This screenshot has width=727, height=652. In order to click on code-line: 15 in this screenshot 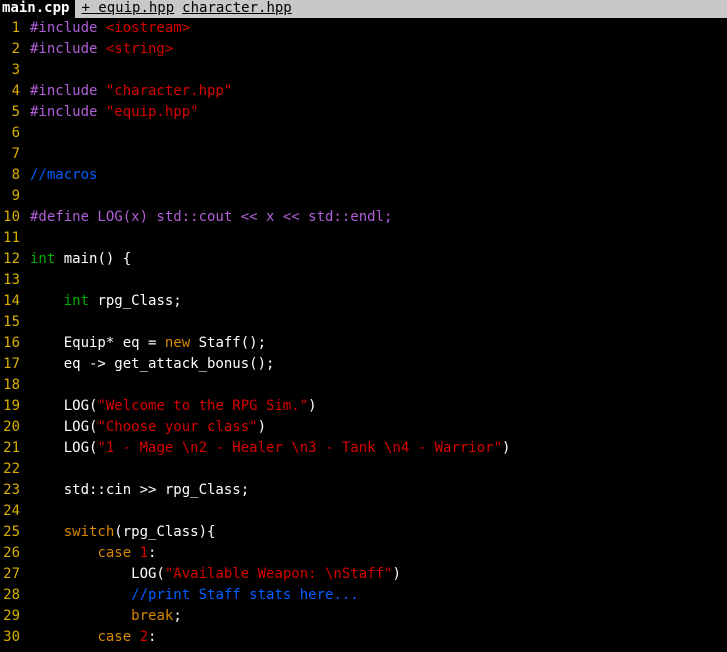, I will do `click(363, 322)`.